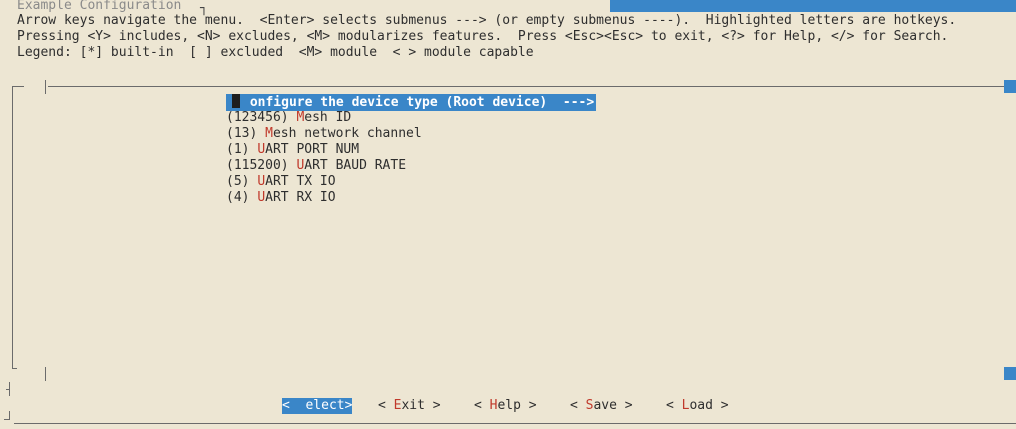  What do you see at coordinates (45, 87) in the screenshot?
I see `scroll-top-marker` at bounding box center [45, 87].